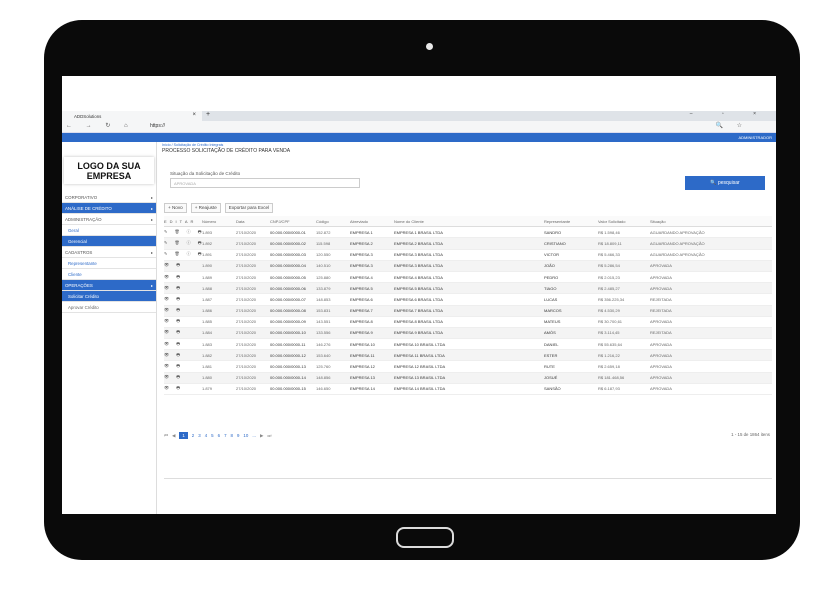 The height and width of the screenshot is (591, 837). What do you see at coordinates (225, 435) in the screenshot?
I see `page-link: 7` at bounding box center [225, 435].